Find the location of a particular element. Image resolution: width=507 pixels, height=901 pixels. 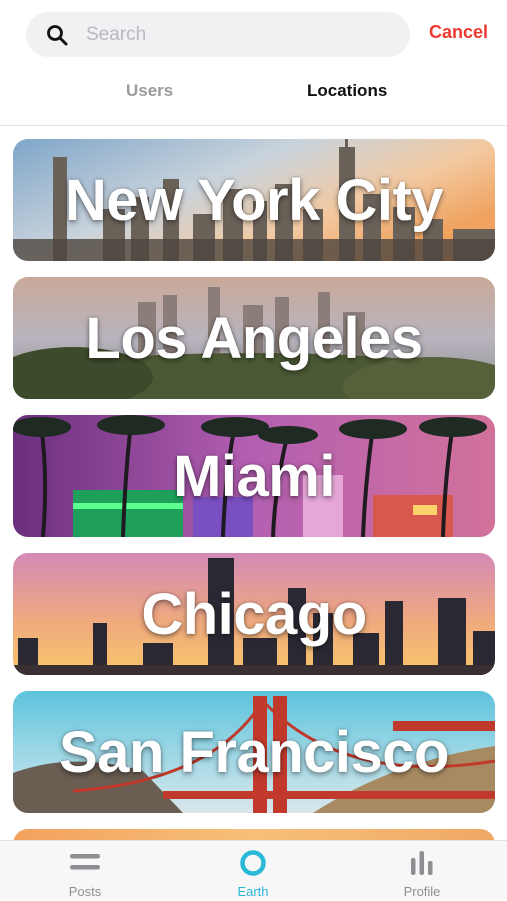

bar-chart-icon is located at coordinates (422, 863).